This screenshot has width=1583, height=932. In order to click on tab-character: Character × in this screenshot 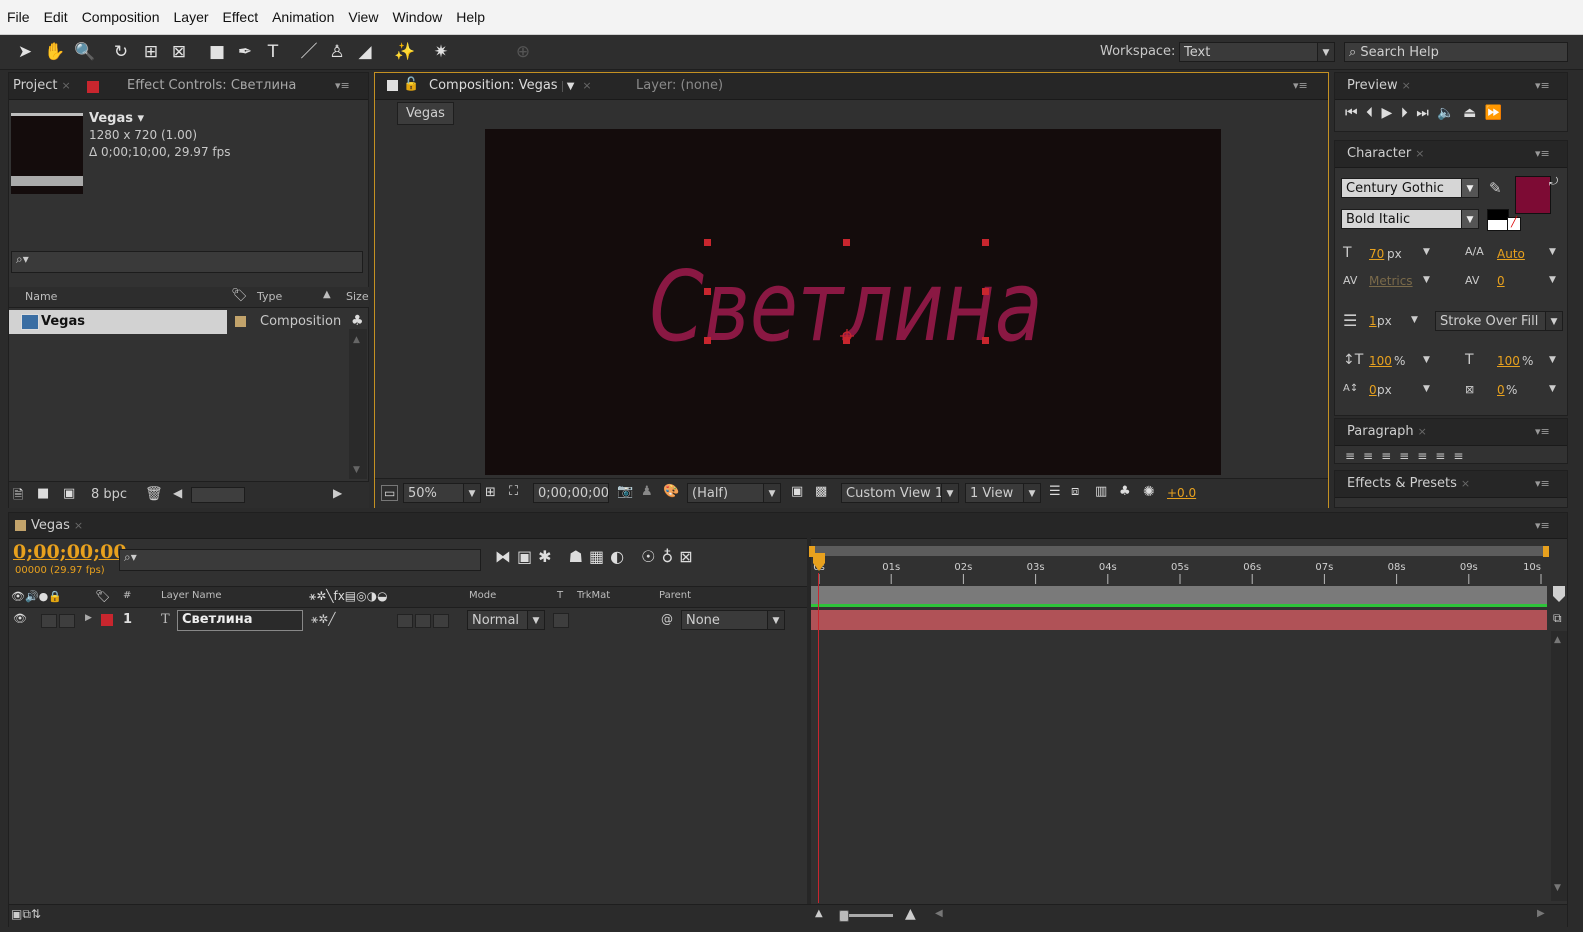, I will do `click(1385, 154)`.